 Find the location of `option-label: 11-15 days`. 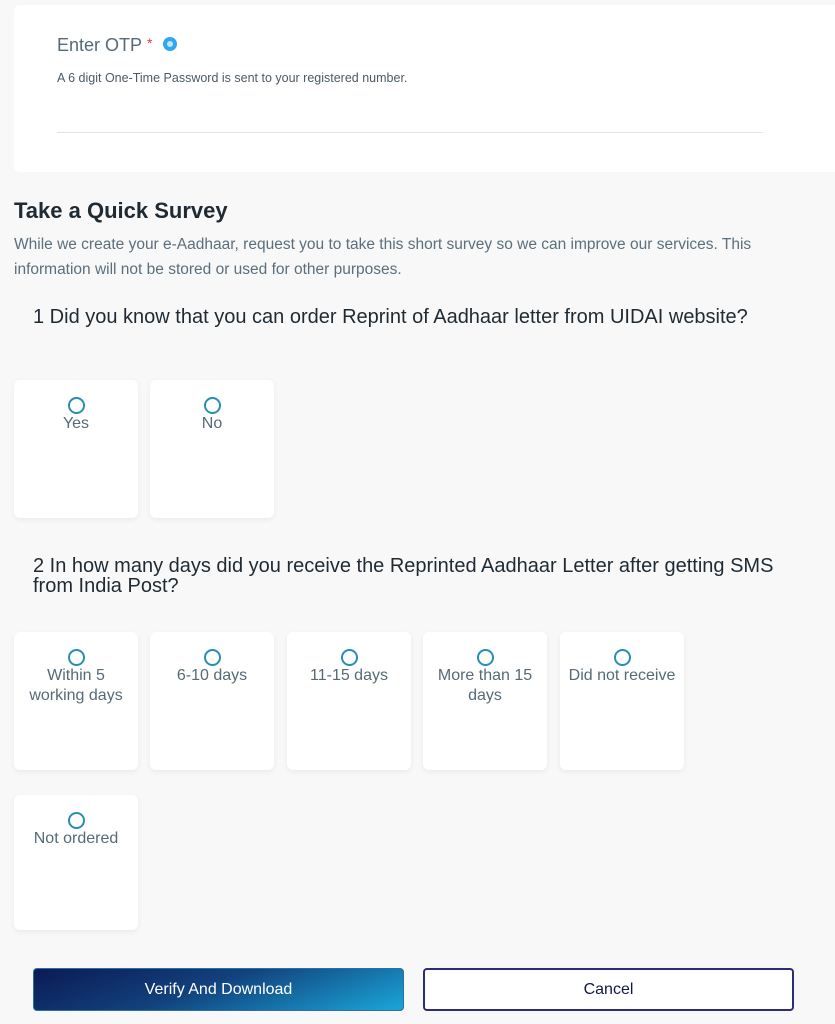

option-label: 11-15 days is located at coordinates (349, 675).